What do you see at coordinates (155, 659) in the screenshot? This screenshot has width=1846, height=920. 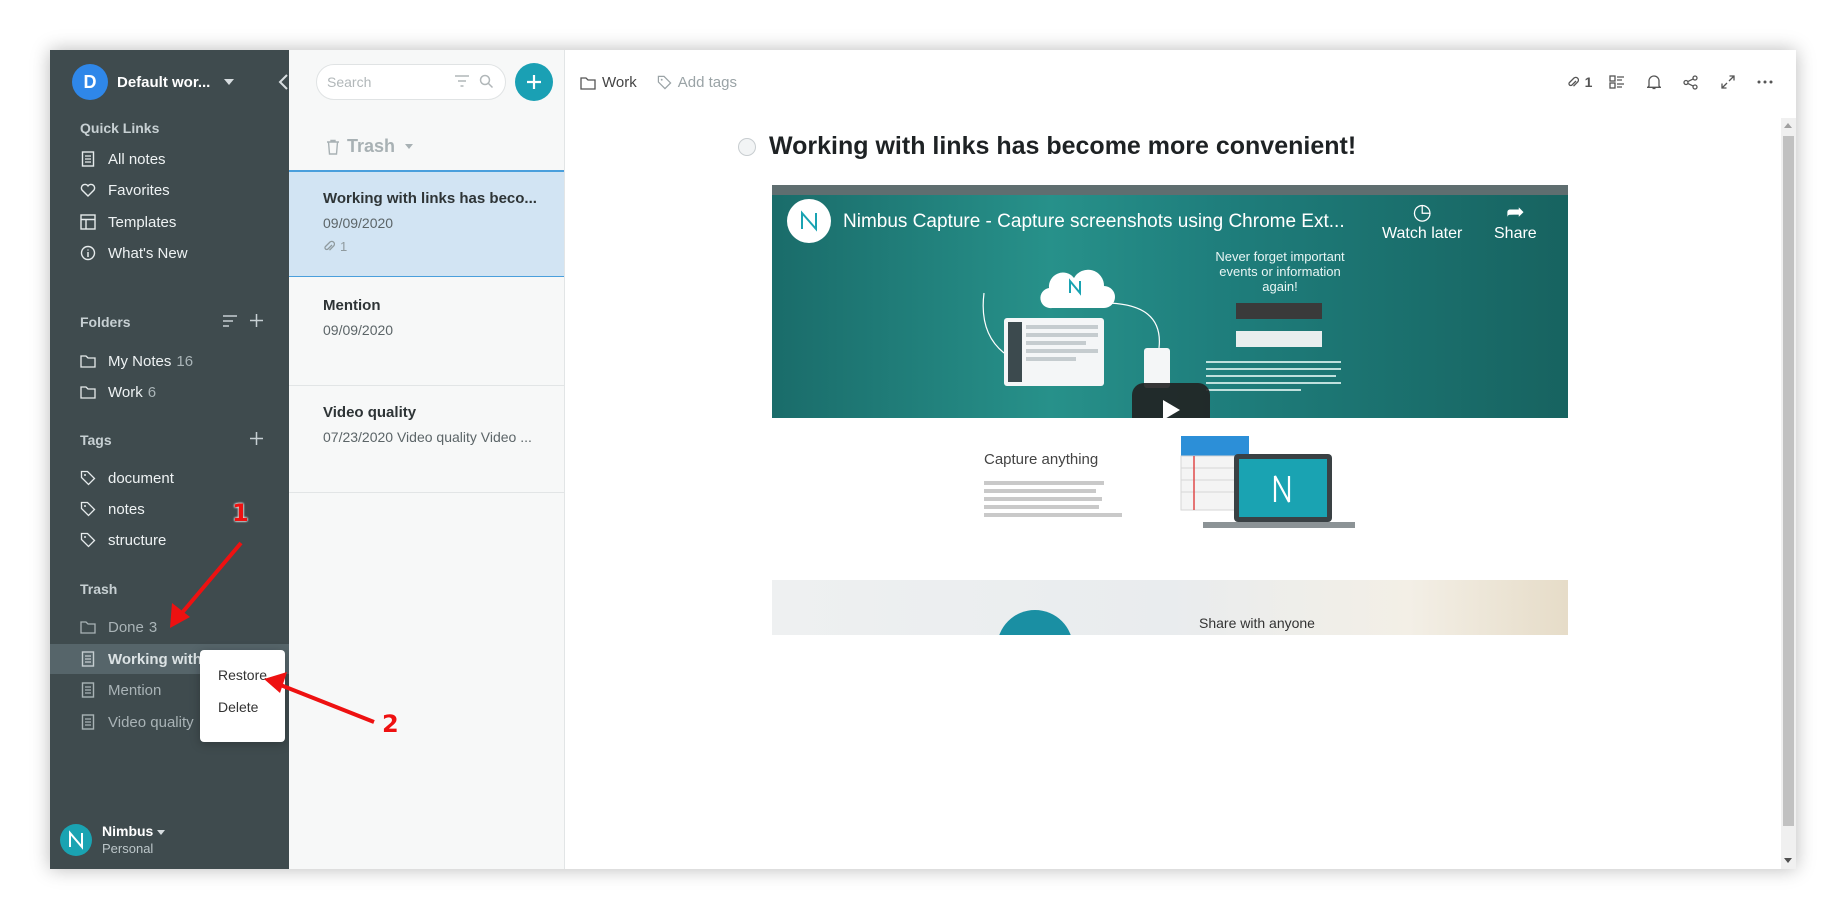 I see `sidebar-item-label: Working with` at bounding box center [155, 659].